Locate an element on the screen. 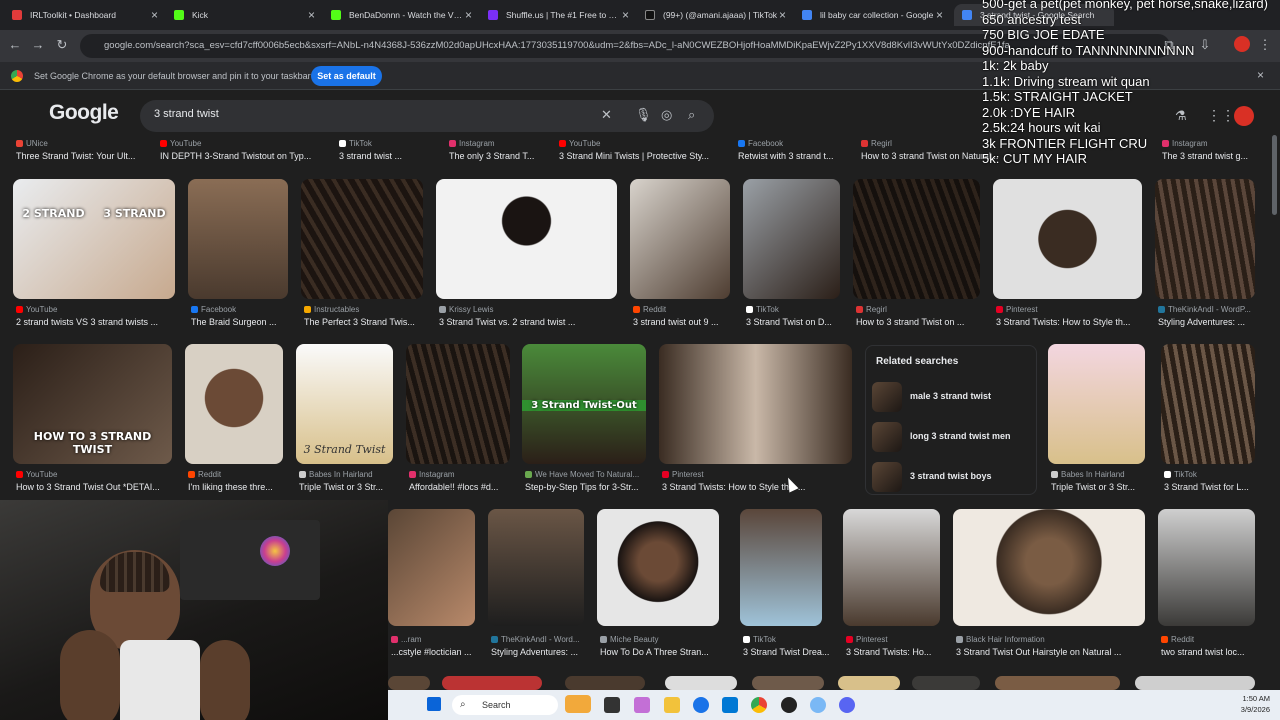  edge-icon is located at coordinates (701, 705).